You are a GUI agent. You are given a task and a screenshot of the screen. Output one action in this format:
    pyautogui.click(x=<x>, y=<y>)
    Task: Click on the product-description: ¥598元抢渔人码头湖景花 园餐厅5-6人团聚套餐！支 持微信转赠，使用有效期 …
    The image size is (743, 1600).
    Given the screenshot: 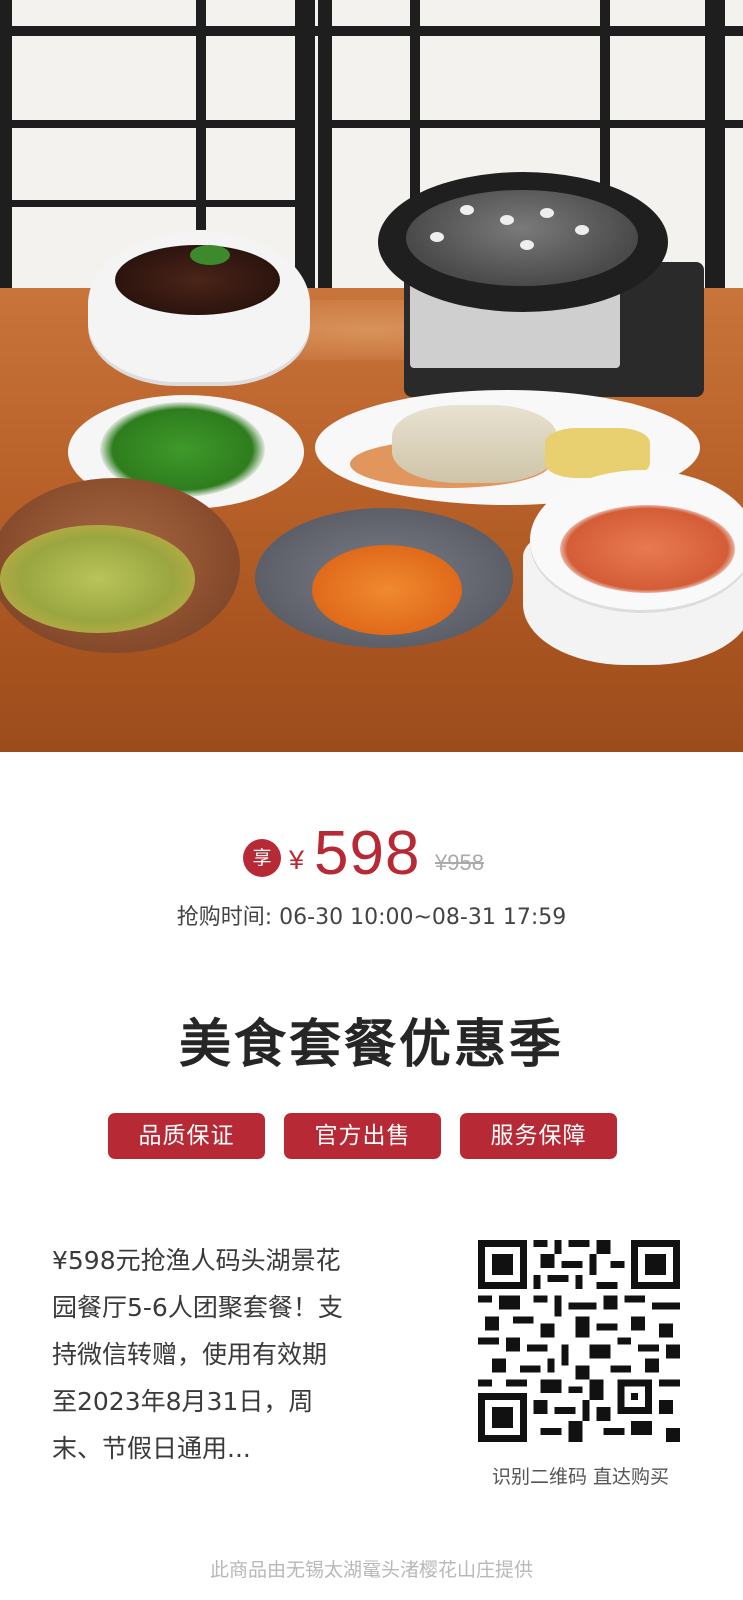 What is the action you would take?
    pyautogui.click(x=232, y=1354)
    